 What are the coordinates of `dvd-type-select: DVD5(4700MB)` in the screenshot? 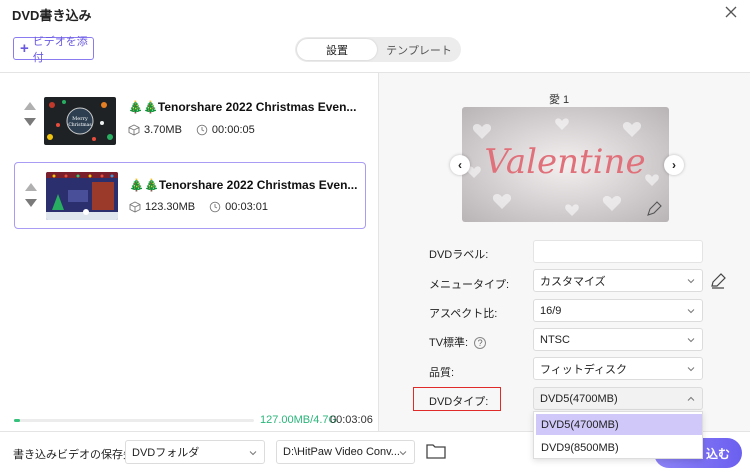 It's located at (618, 398).